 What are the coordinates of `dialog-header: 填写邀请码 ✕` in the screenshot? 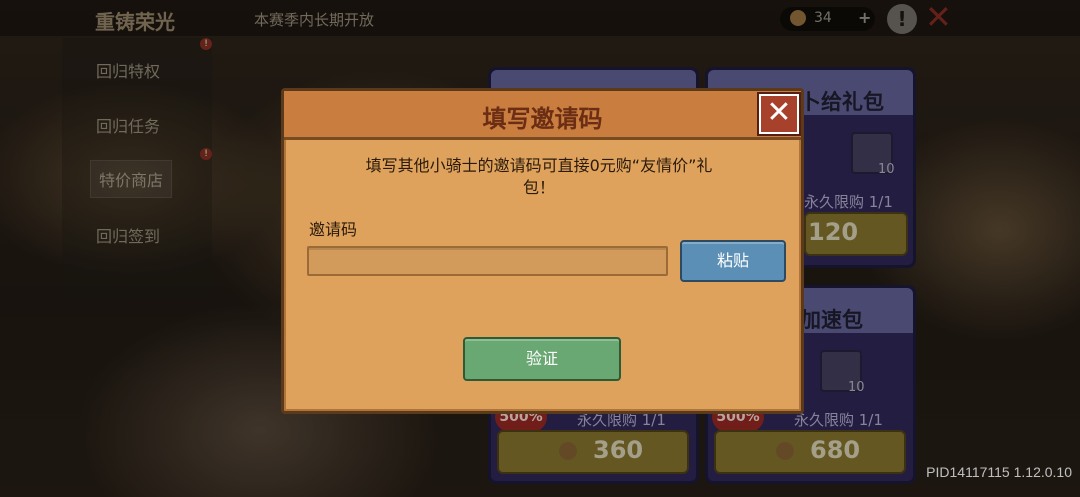 It's located at (542, 115).